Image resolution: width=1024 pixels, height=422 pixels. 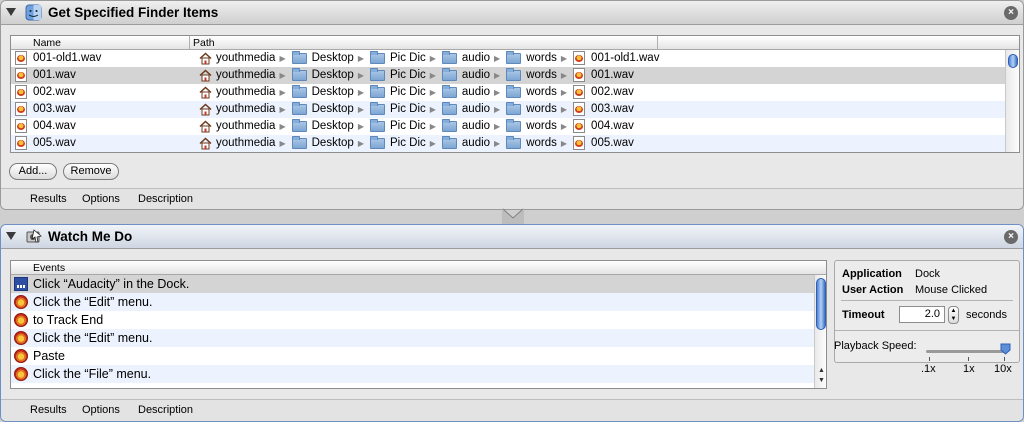 I want to click on speed-tick-mid: 1x, so click(x=969, y=369).